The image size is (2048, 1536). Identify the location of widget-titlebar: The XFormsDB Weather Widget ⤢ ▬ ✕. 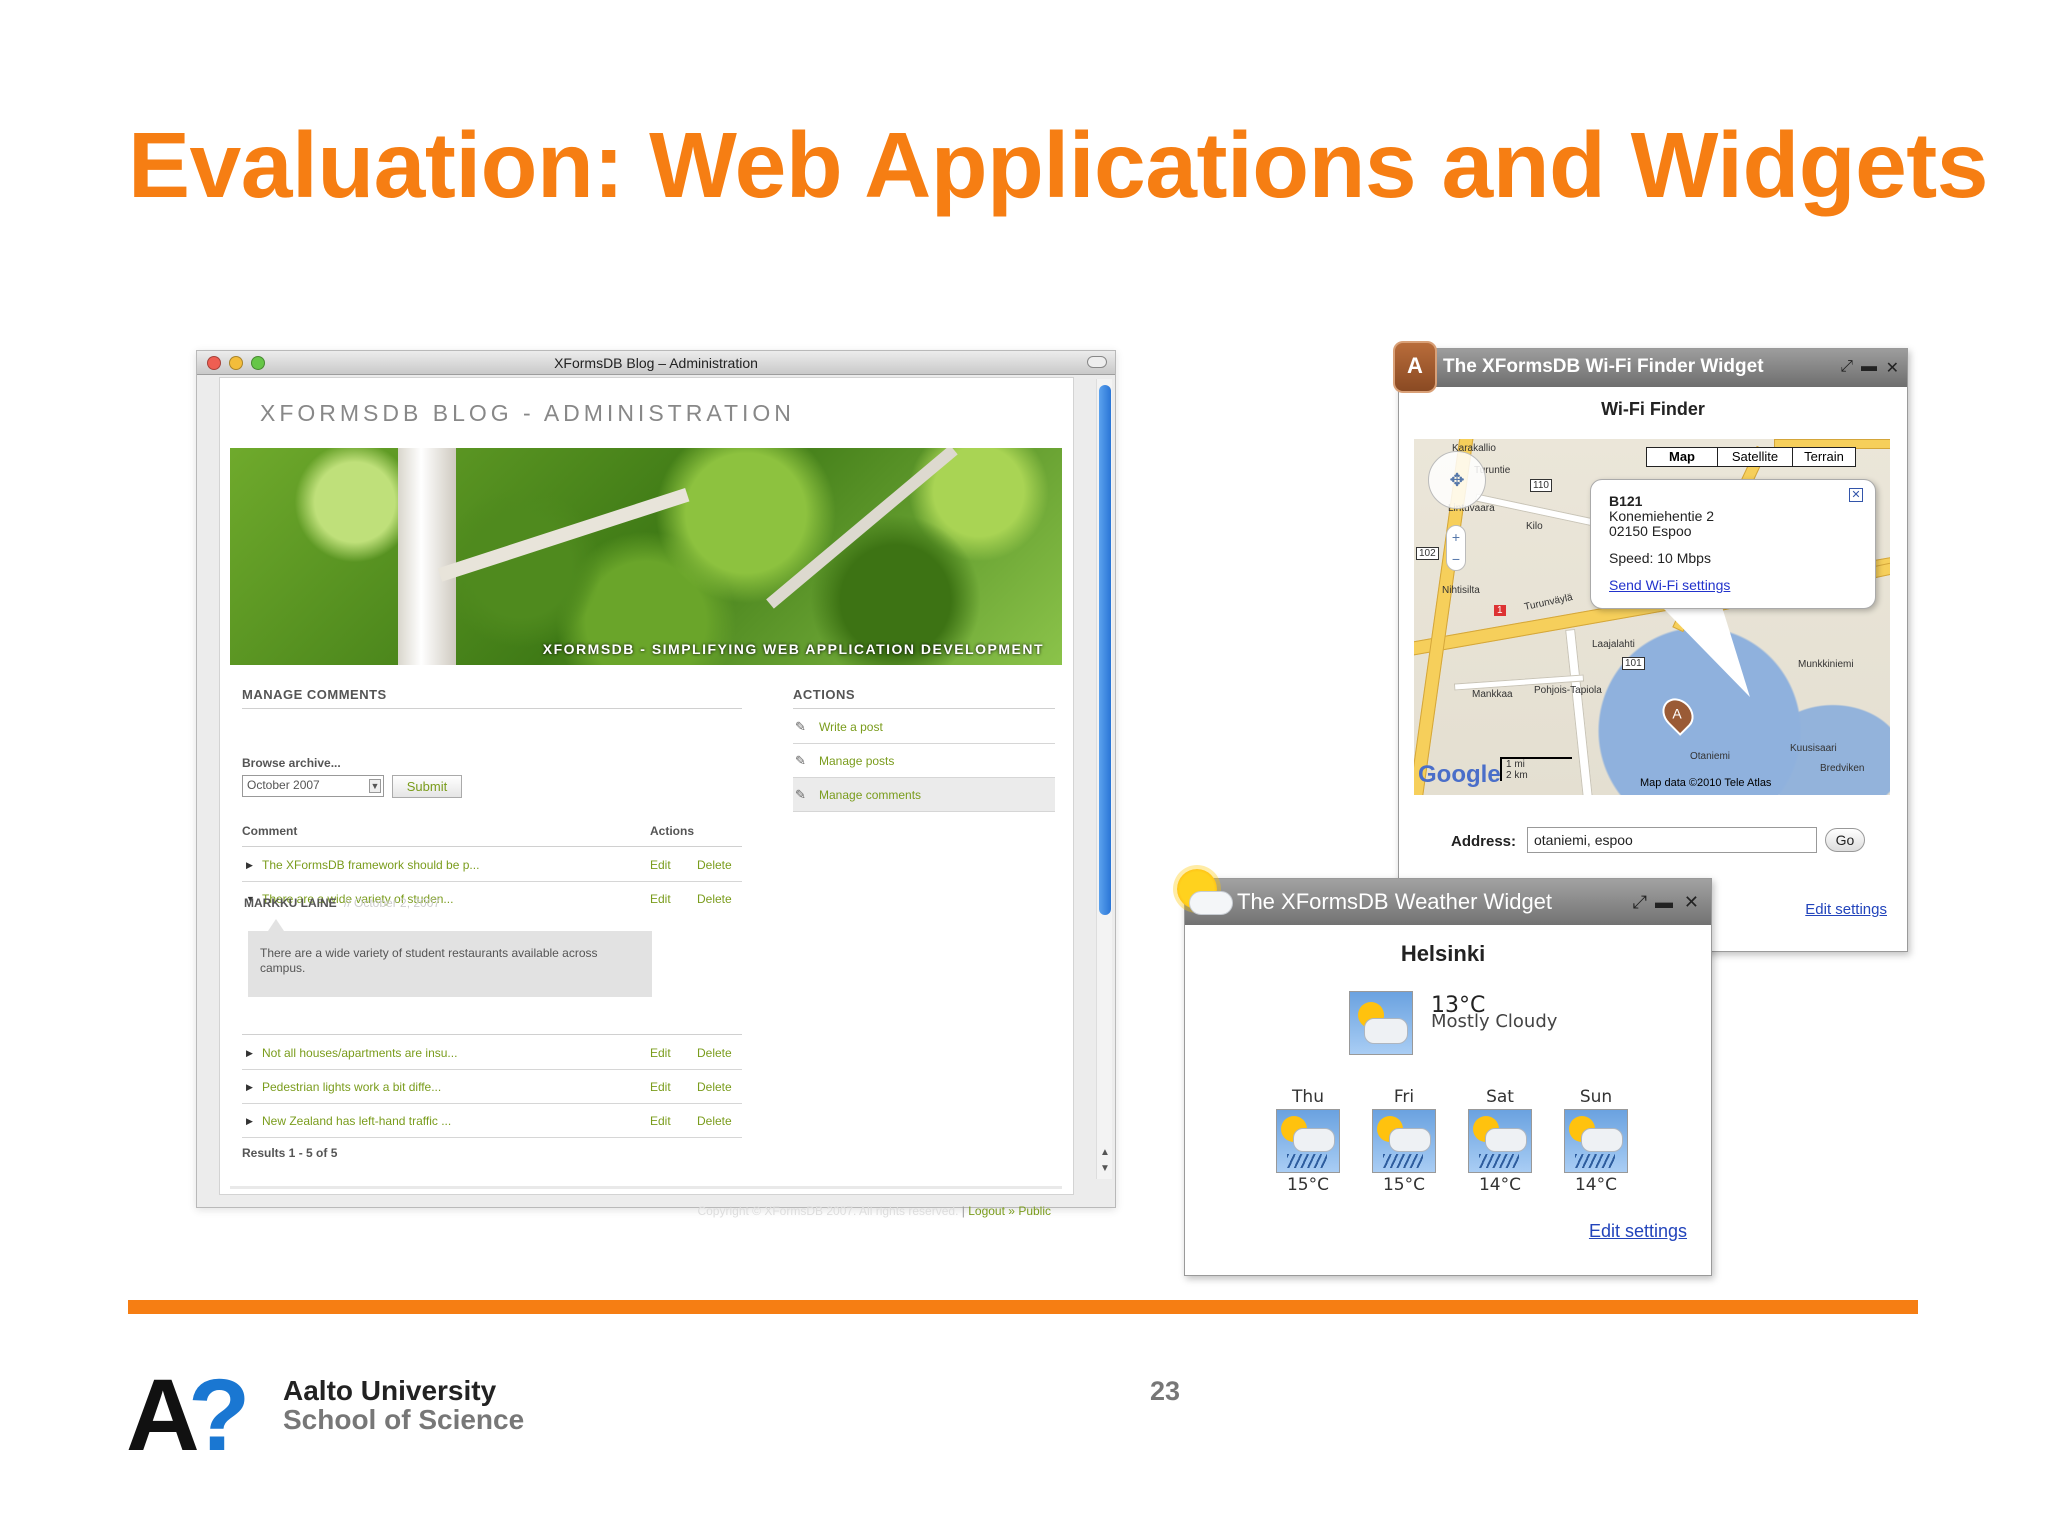
(1448, 902).